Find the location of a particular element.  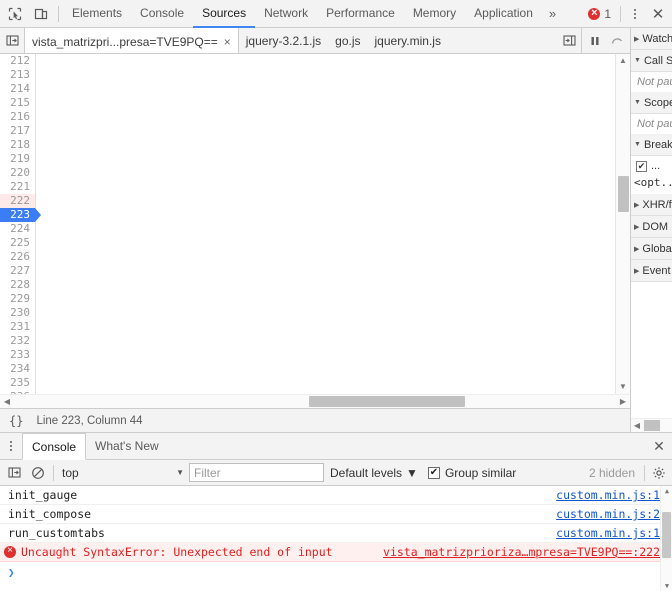

console-message-row: init_gauge custom.min.js:1 is located at coordinates (336, 495).